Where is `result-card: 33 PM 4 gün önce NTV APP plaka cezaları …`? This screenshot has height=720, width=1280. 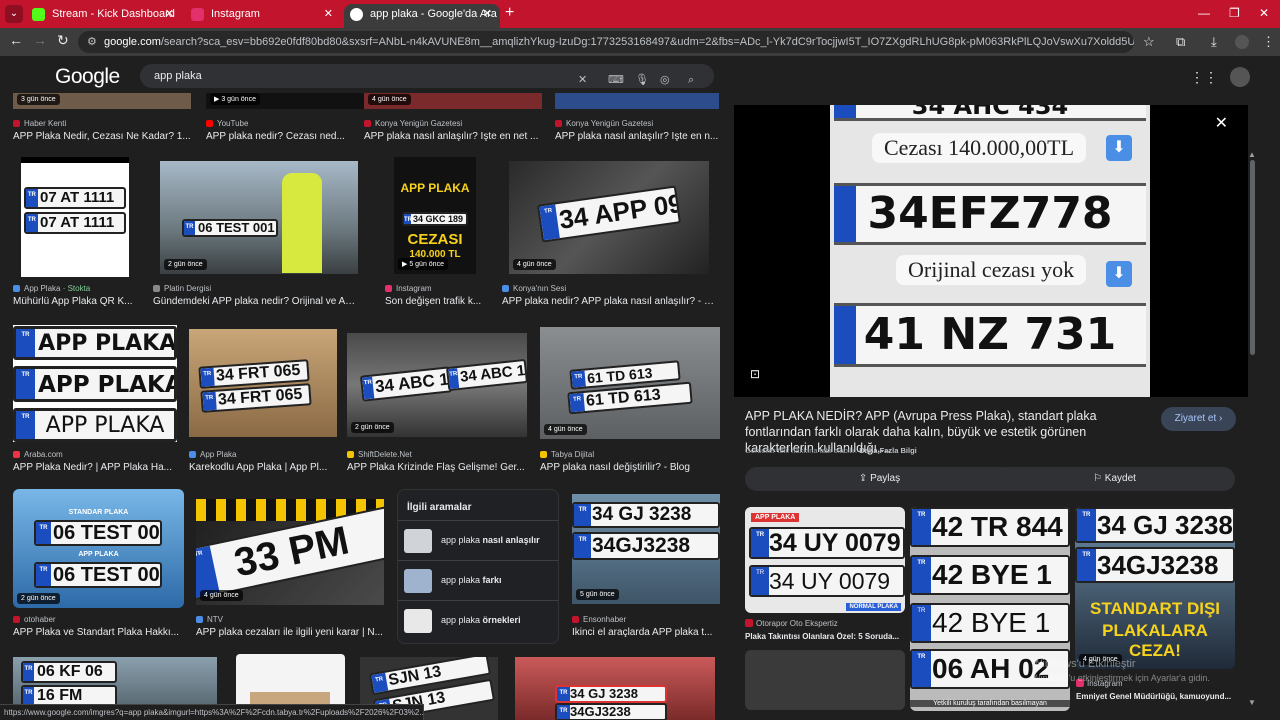 result-card: 33 PM 4 gün önce NTV APP plaka cezaları … is located at coordinates (290, 569).